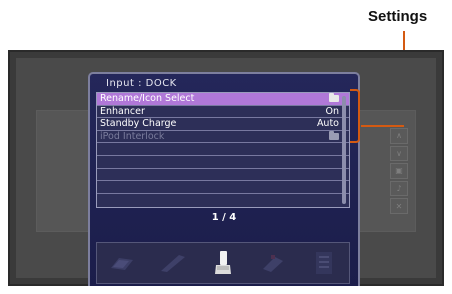 The width and height of the screenshot is (452, 294). What do you see at coordinates (332, 111) in the screenshot?
I see `row-value: On` at bounding box center [332, 111].